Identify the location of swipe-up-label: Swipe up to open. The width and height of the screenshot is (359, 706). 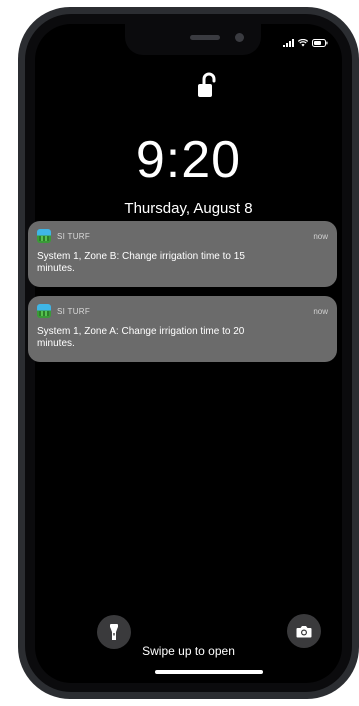
(188, 651).